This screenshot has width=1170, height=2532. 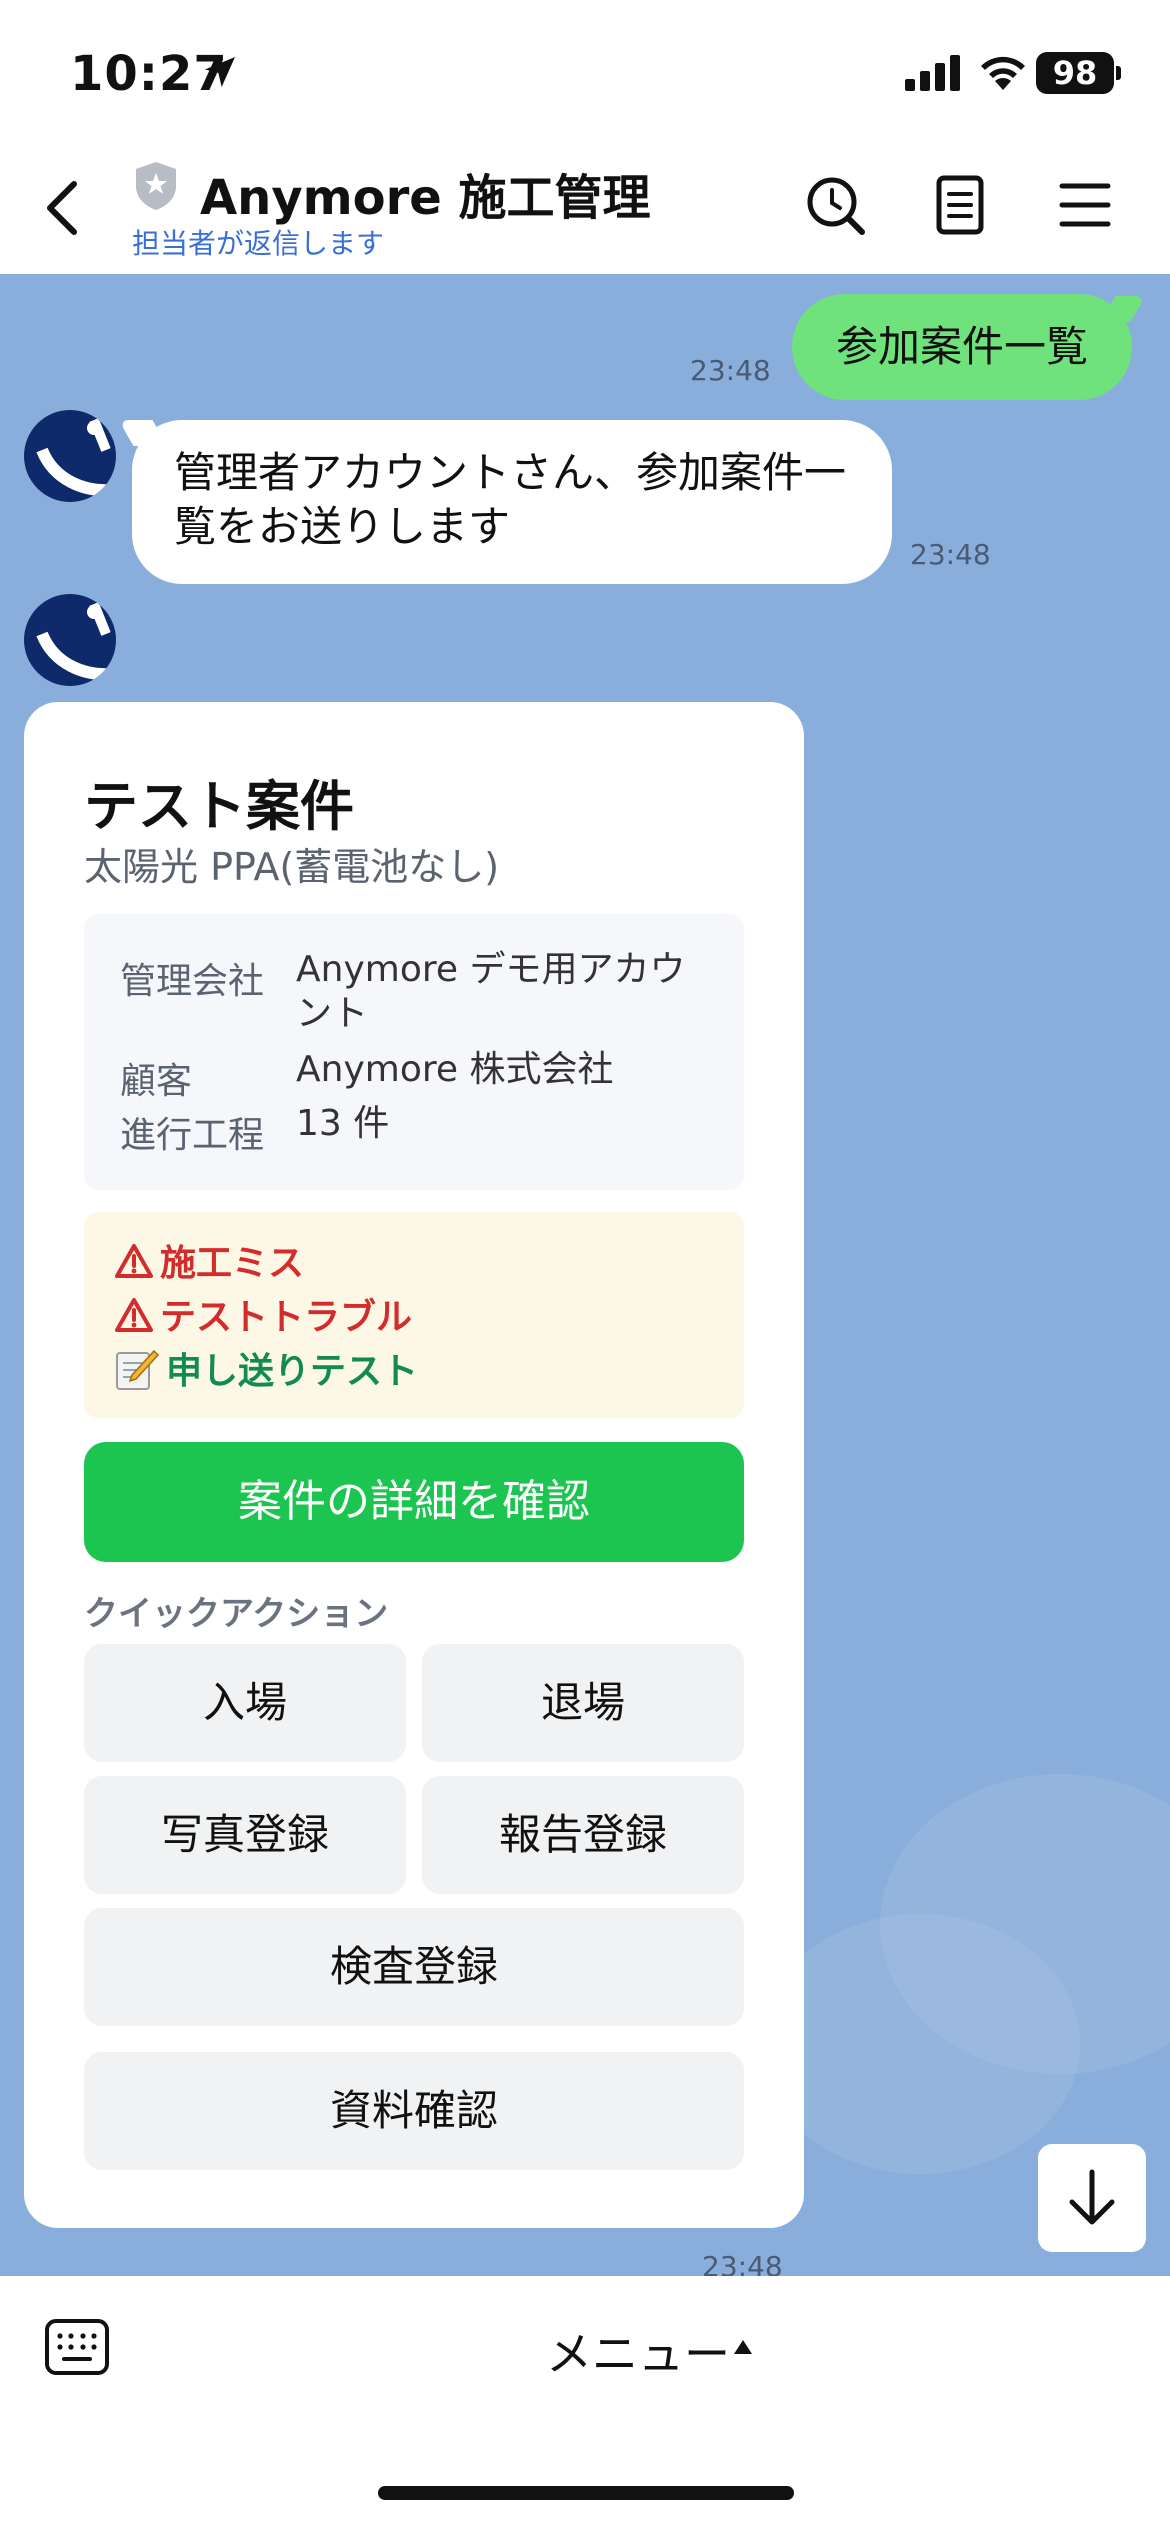 I want to click on note-text: 申し送りテスト, so click(x=292, y=1371).